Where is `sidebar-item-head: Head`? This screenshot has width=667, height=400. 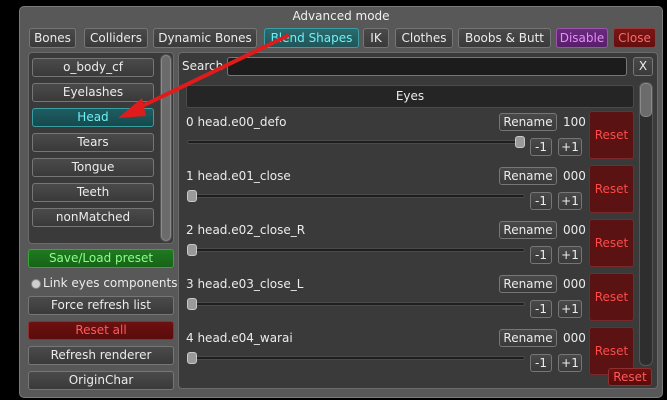
sidebar-item-head: Head is located at coordinates (93, 117).